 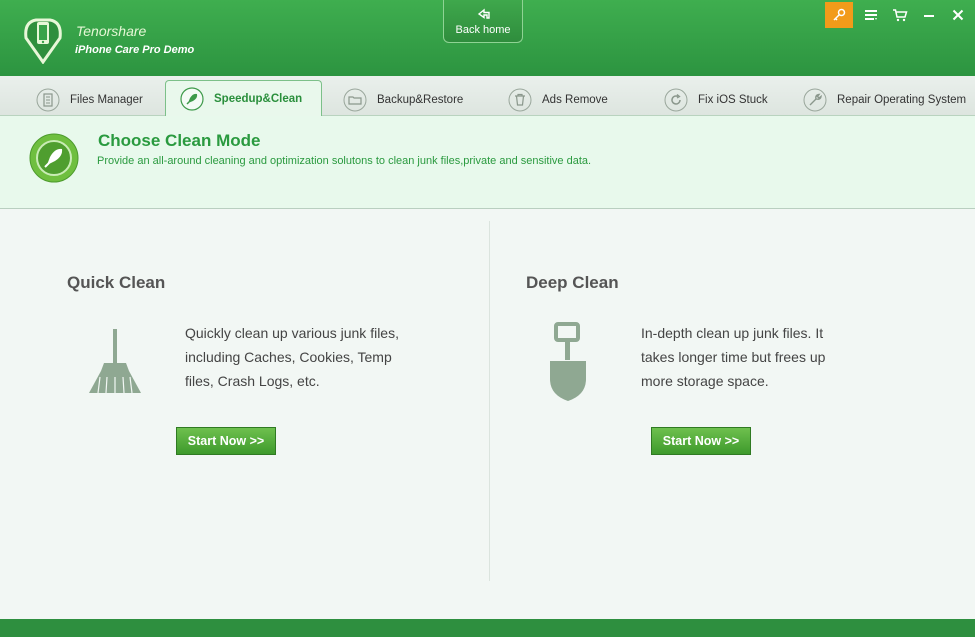 I want to click on tab-repair-operating-system: Repair Operating System, so click(x=884, y=99).